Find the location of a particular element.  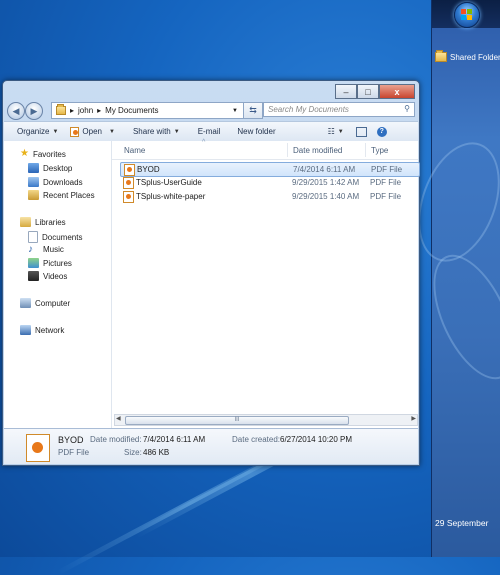

libraries-icon is located at coordinates (25, 222).